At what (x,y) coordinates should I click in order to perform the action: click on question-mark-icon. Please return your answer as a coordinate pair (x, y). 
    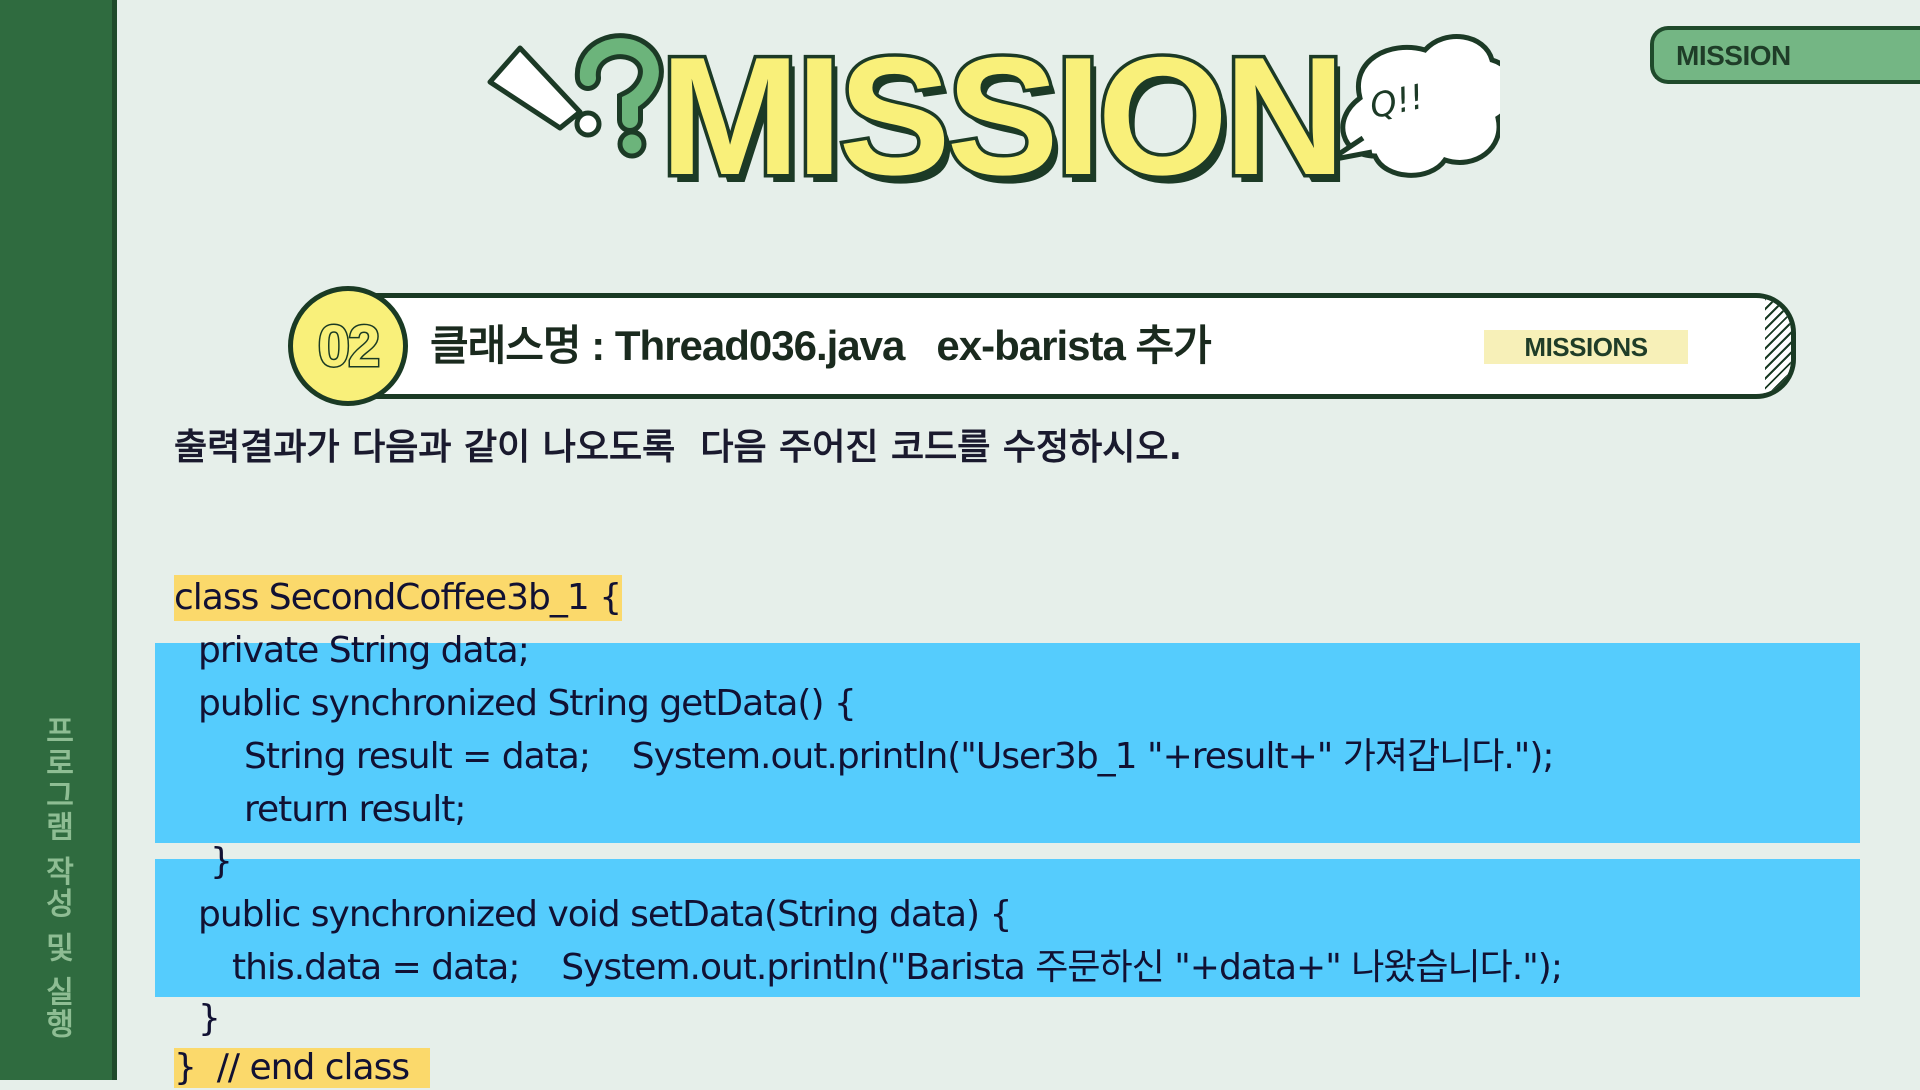
    Looking at the image, I should click on (619, 96).